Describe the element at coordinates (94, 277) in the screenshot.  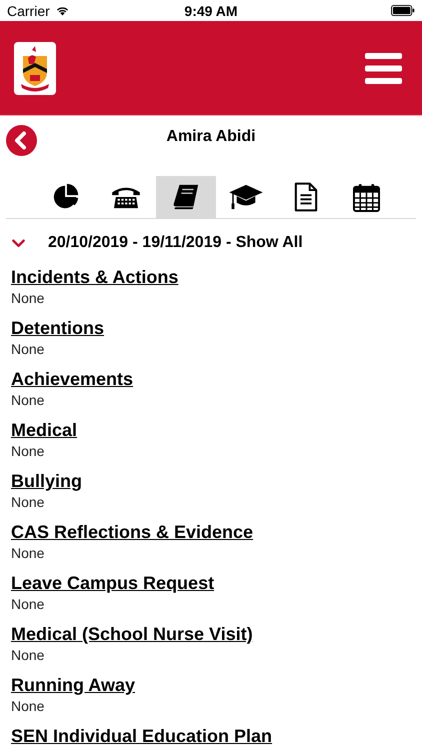
I see `section-heading: Incidents & Actions` at that location.